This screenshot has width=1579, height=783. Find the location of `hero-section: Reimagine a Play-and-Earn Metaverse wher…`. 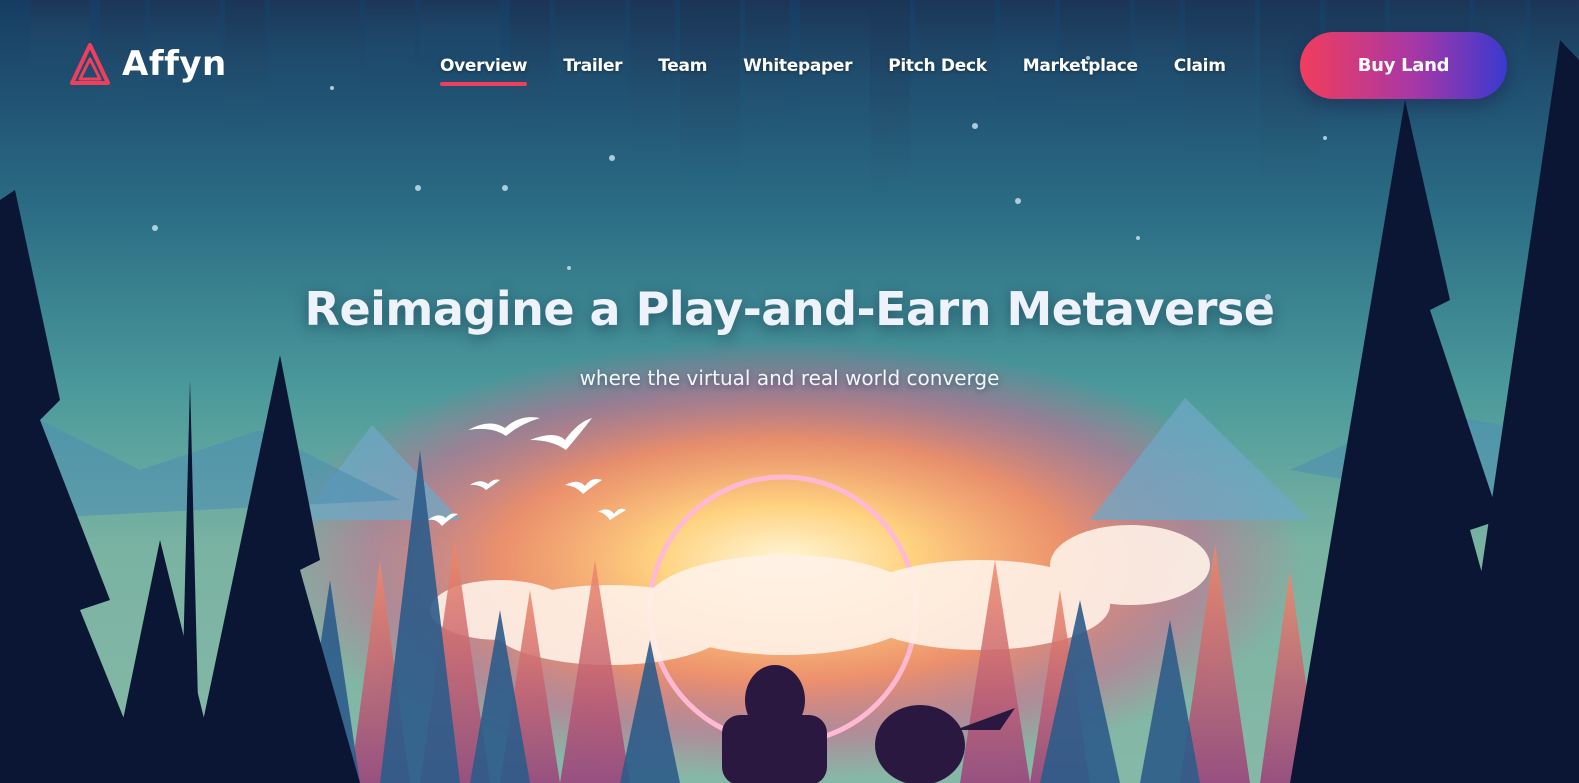

hero-section: Reimagine a Play-and-Earn Metaverse wher… is located at coordinates (789, 336).